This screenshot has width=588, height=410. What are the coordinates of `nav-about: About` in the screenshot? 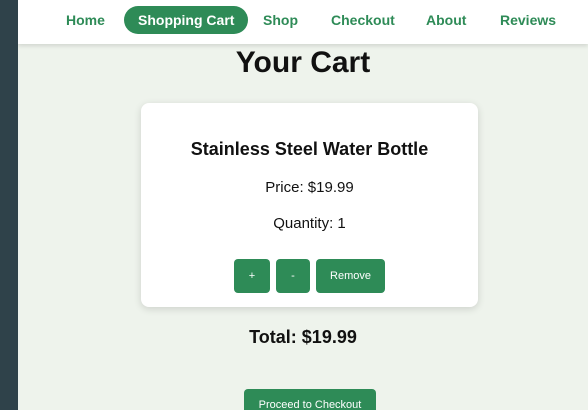 It's located at (446, 20).